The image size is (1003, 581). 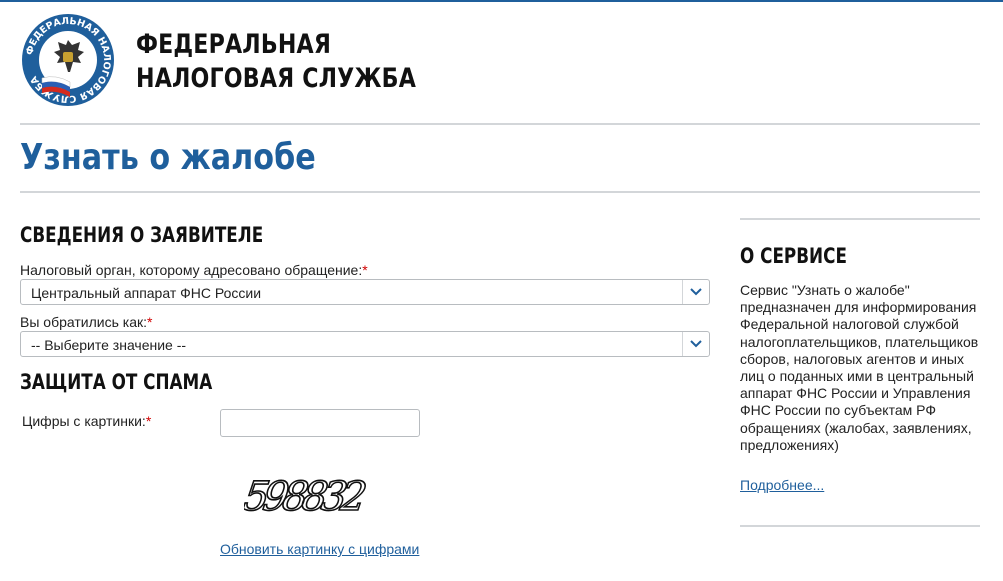 I want to click on org-name-line1: ФЕДЕРАЛЬНАЯ, so click(x=234, y=44).